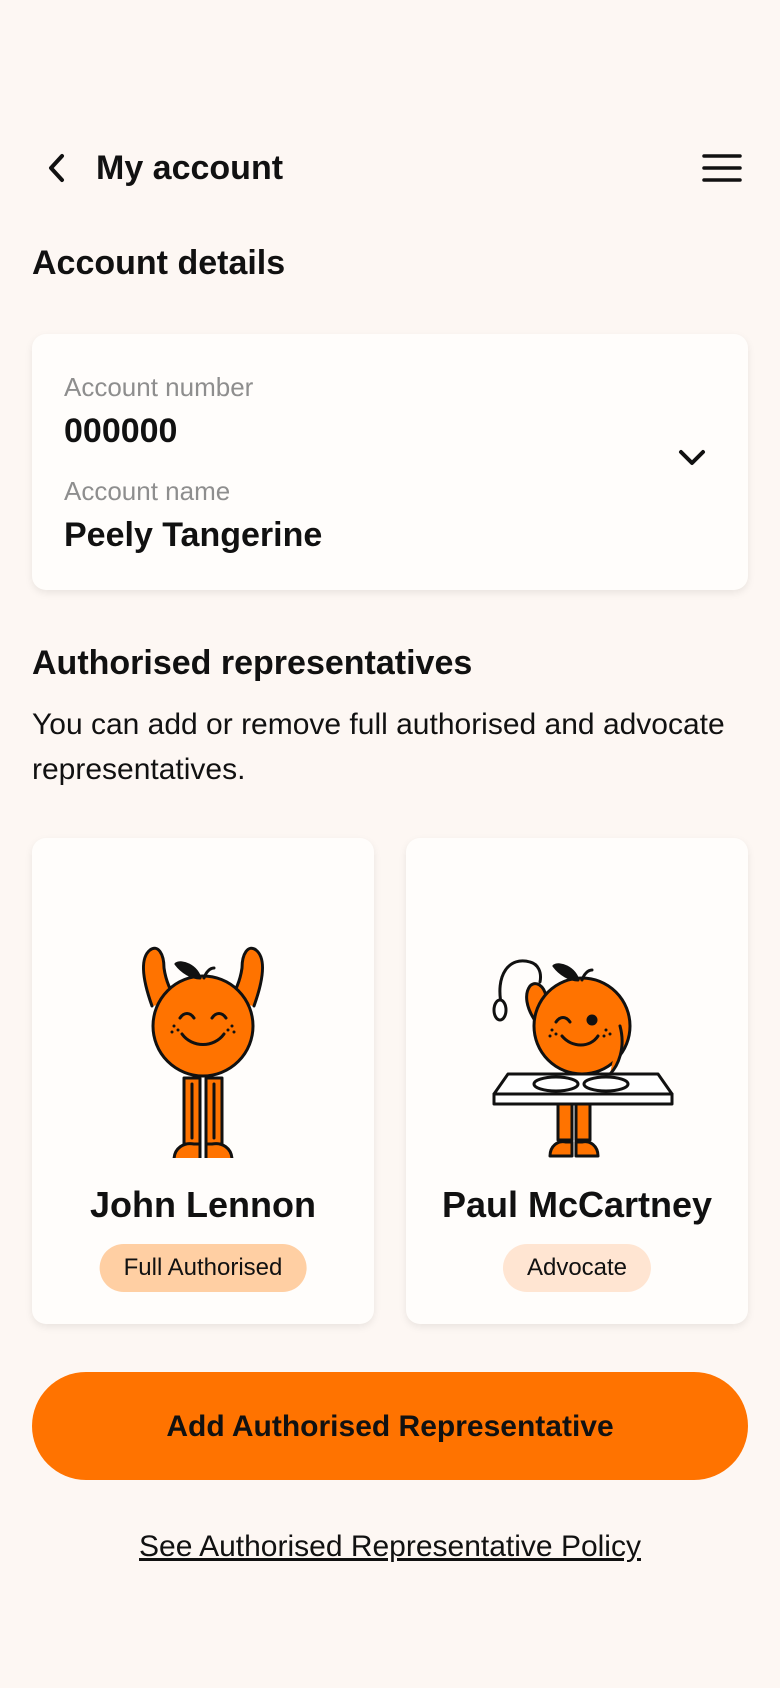 This screenshot has width=780, height=1688. I want to click on back-button, so click(58, 168).